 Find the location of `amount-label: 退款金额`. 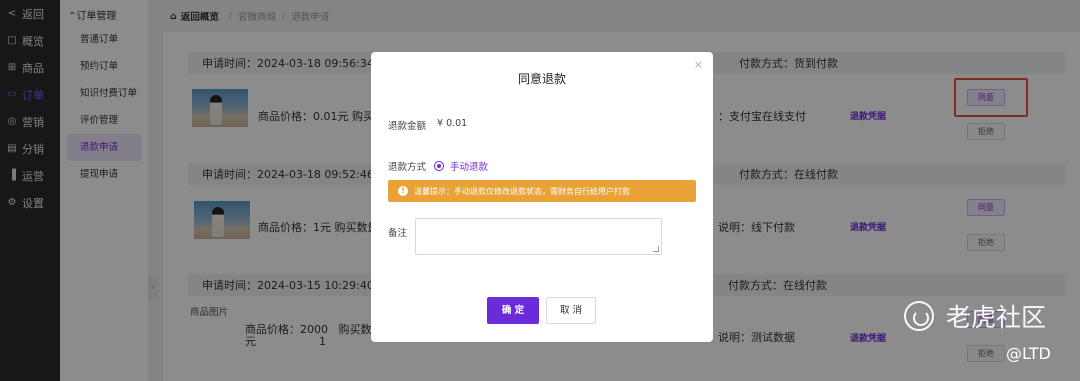

amount-label: 退款金额 is located at coordinates (407, 126).